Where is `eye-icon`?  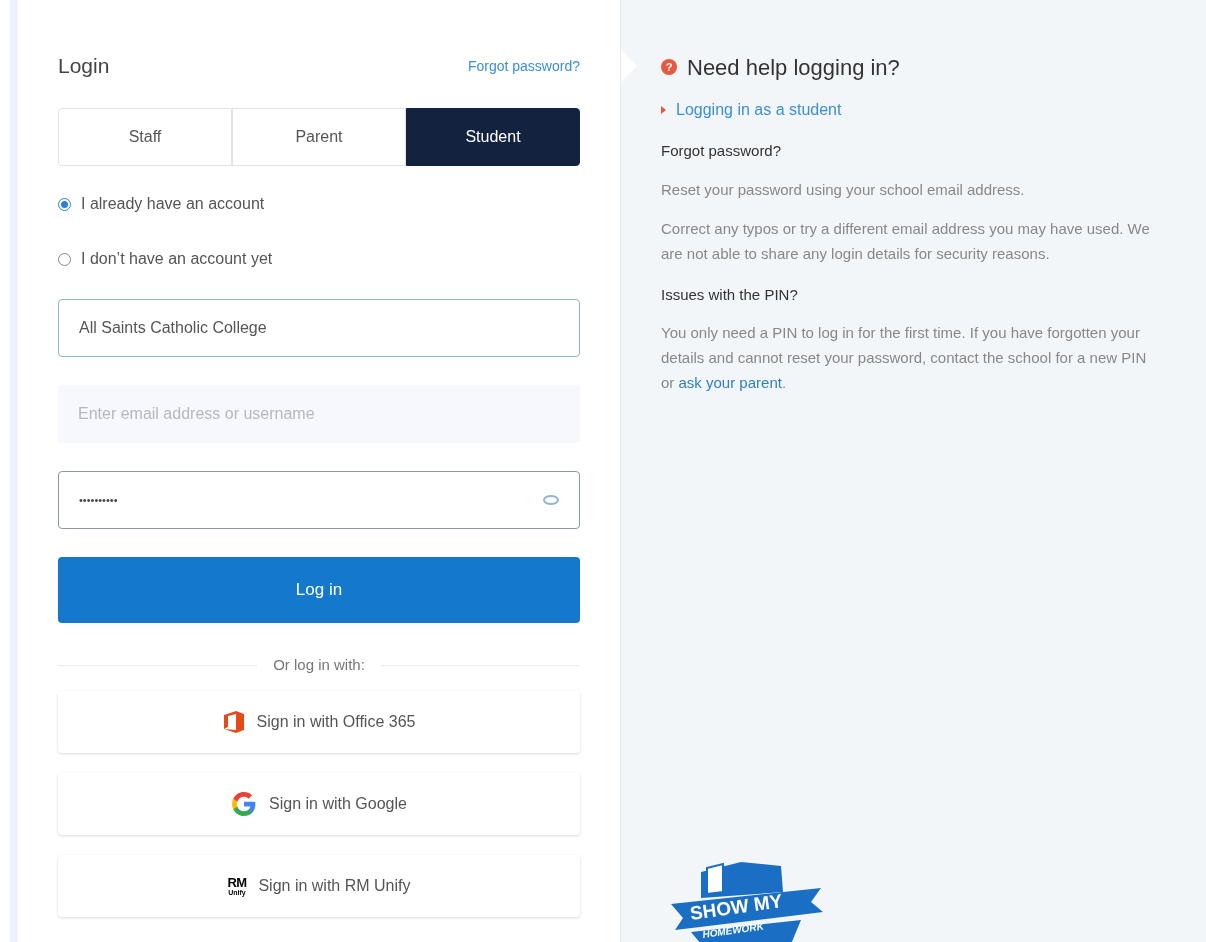 eye-icon is located at coordinates (551, 500).